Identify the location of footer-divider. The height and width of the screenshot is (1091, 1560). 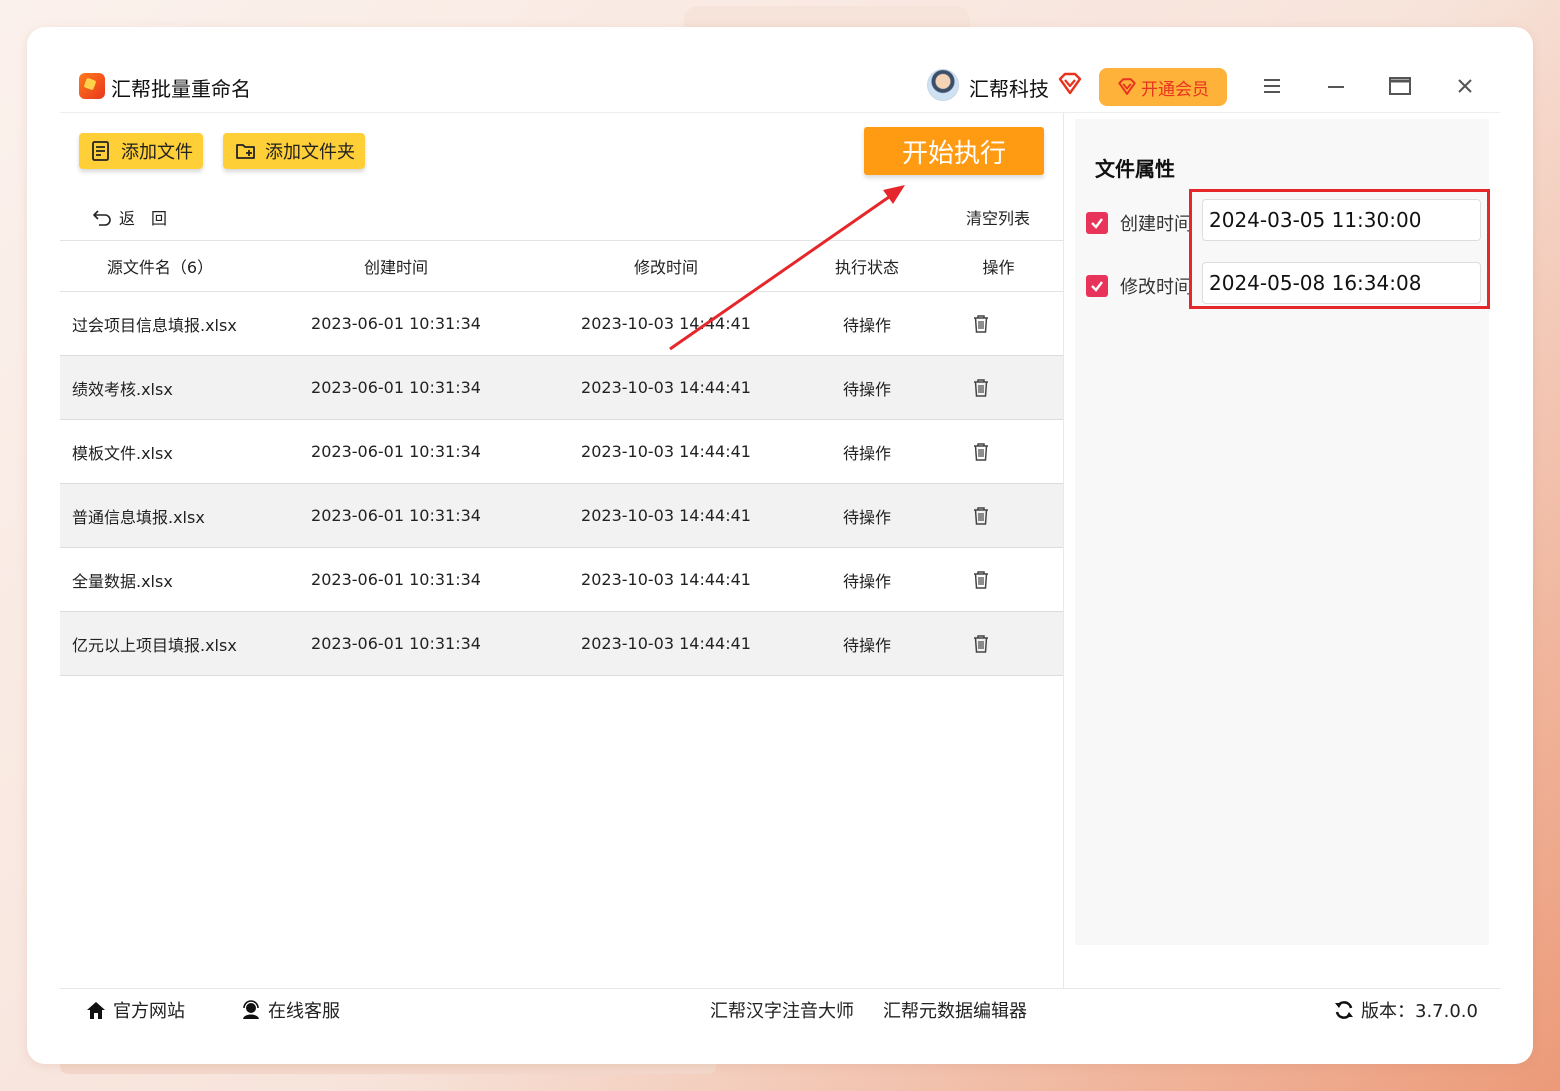
(780, 988).